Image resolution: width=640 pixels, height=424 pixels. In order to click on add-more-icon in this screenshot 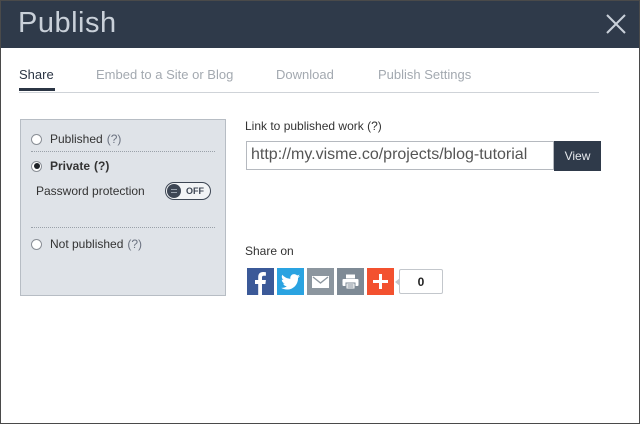, I will do `click(380, 281)`.